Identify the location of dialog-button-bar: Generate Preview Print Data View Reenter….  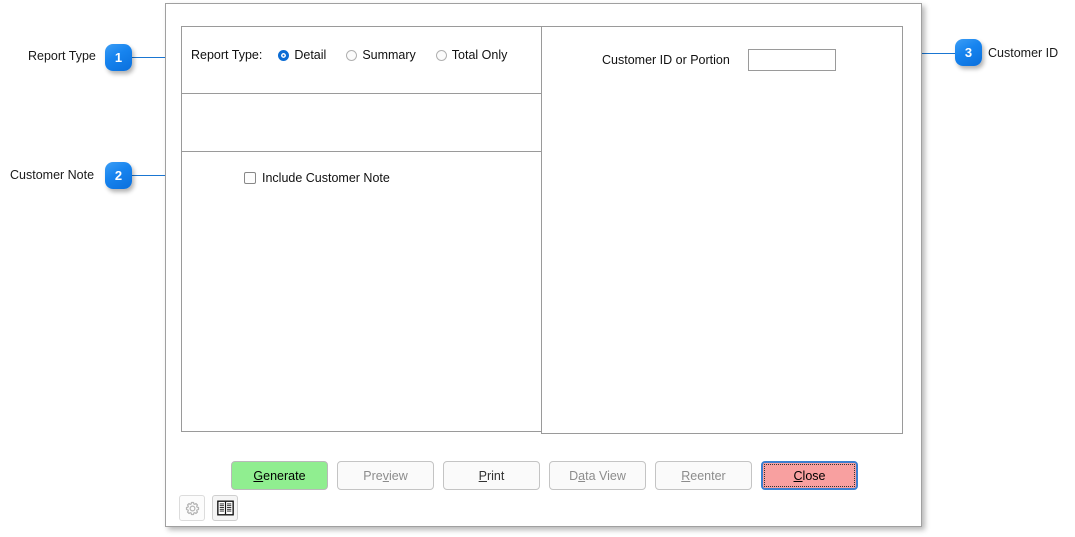
(544, 475).